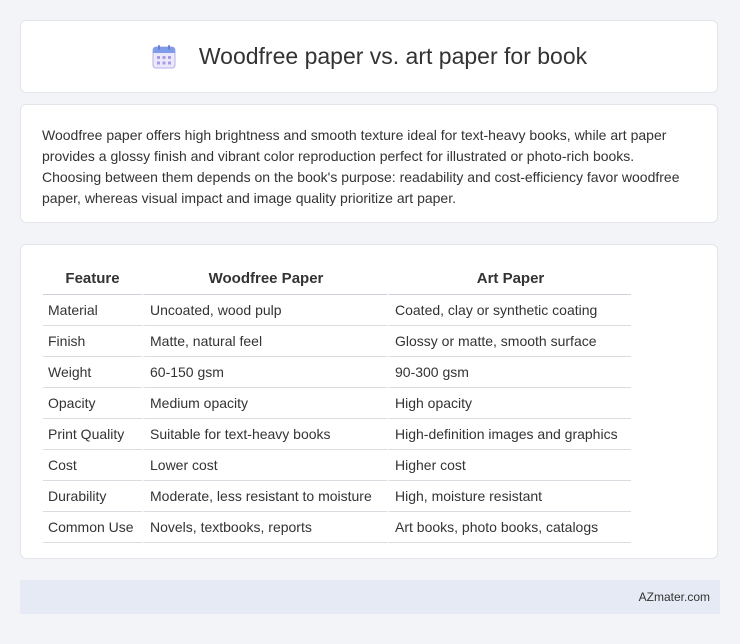 Image resolution: width=740 pixels, height=644 pixels. I want to click on art-cell: Glossy or matte, smooth surface, so click(509, 341).